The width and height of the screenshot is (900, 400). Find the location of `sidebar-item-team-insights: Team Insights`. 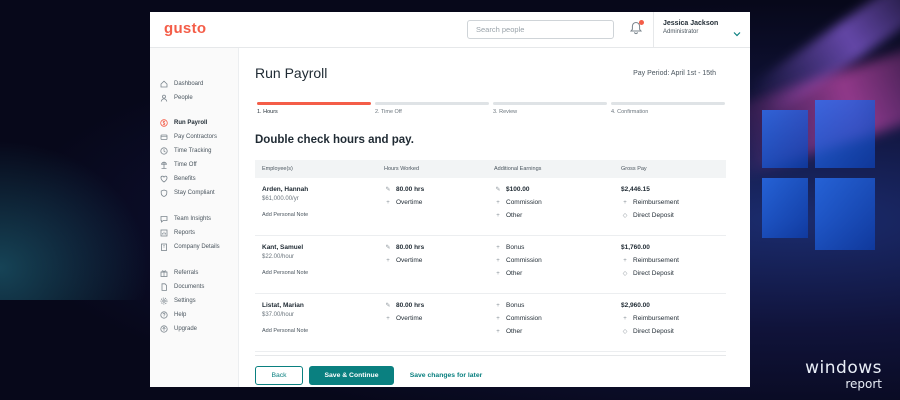

sidebar-item-team-insights: Team Insights is located at coordinates (185, 219).